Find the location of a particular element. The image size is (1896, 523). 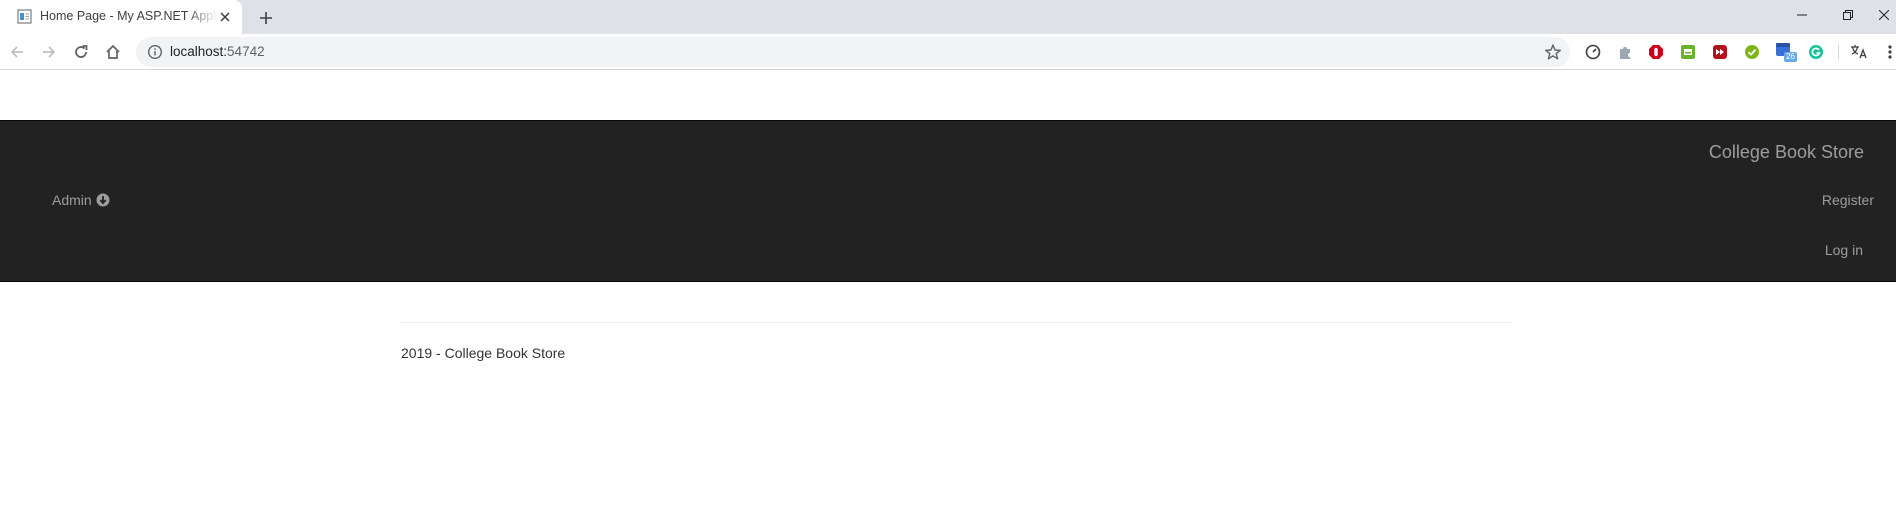

back-arrow-icon is located at coordinates (16, 52).